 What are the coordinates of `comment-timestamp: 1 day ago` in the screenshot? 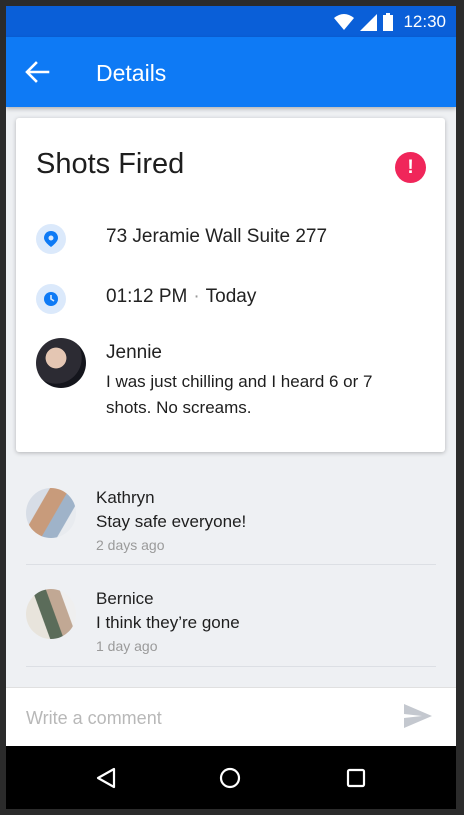 It's located at (127, 646).